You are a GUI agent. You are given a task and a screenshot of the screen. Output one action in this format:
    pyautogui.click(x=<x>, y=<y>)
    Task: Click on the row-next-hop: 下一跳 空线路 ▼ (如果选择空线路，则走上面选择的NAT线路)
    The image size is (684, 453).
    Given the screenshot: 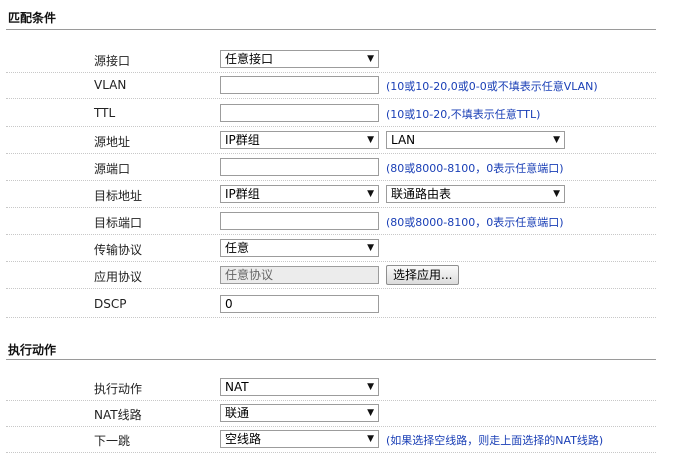 What is the action you would take?
    pyautogui.click(x=331, y=439)
    